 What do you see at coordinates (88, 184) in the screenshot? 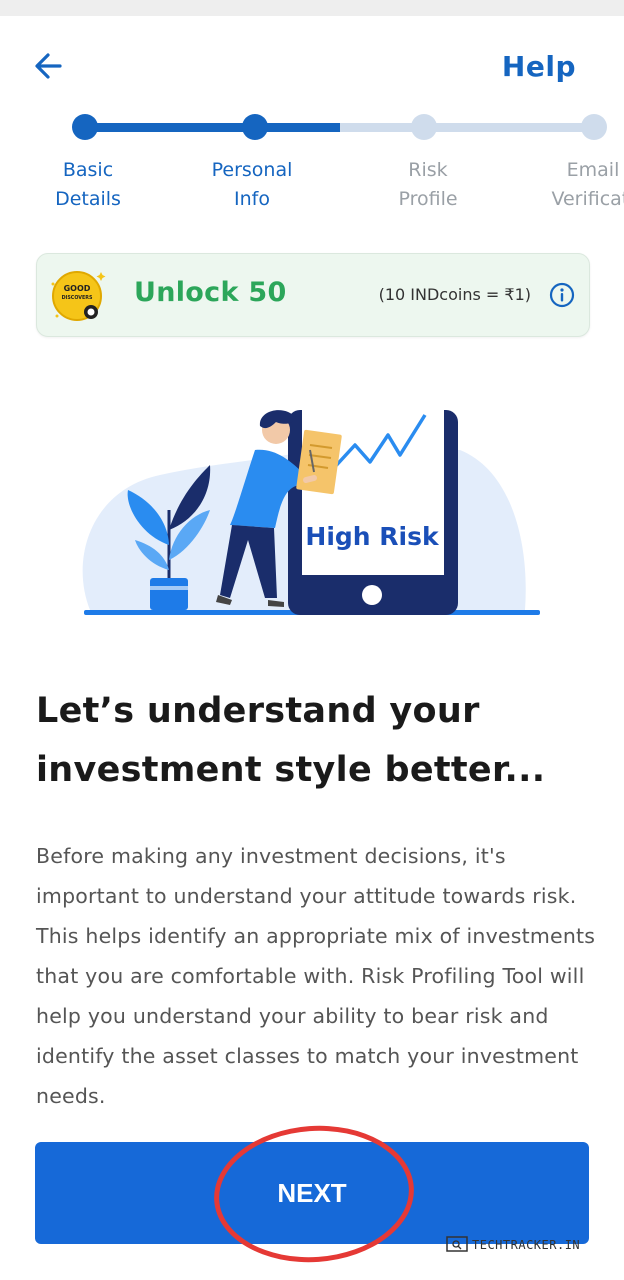
I see `step-label-basic-details: Basic Details` at bounding box center [88, 184].